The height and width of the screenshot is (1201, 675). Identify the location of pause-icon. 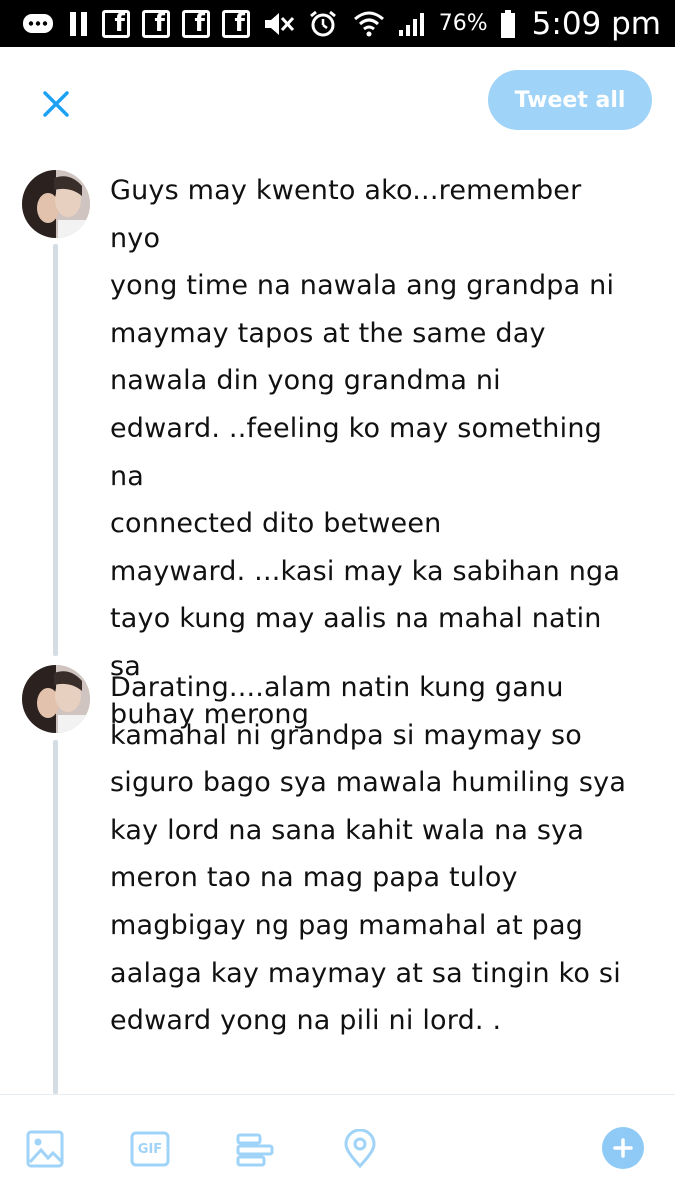
(79, 24).